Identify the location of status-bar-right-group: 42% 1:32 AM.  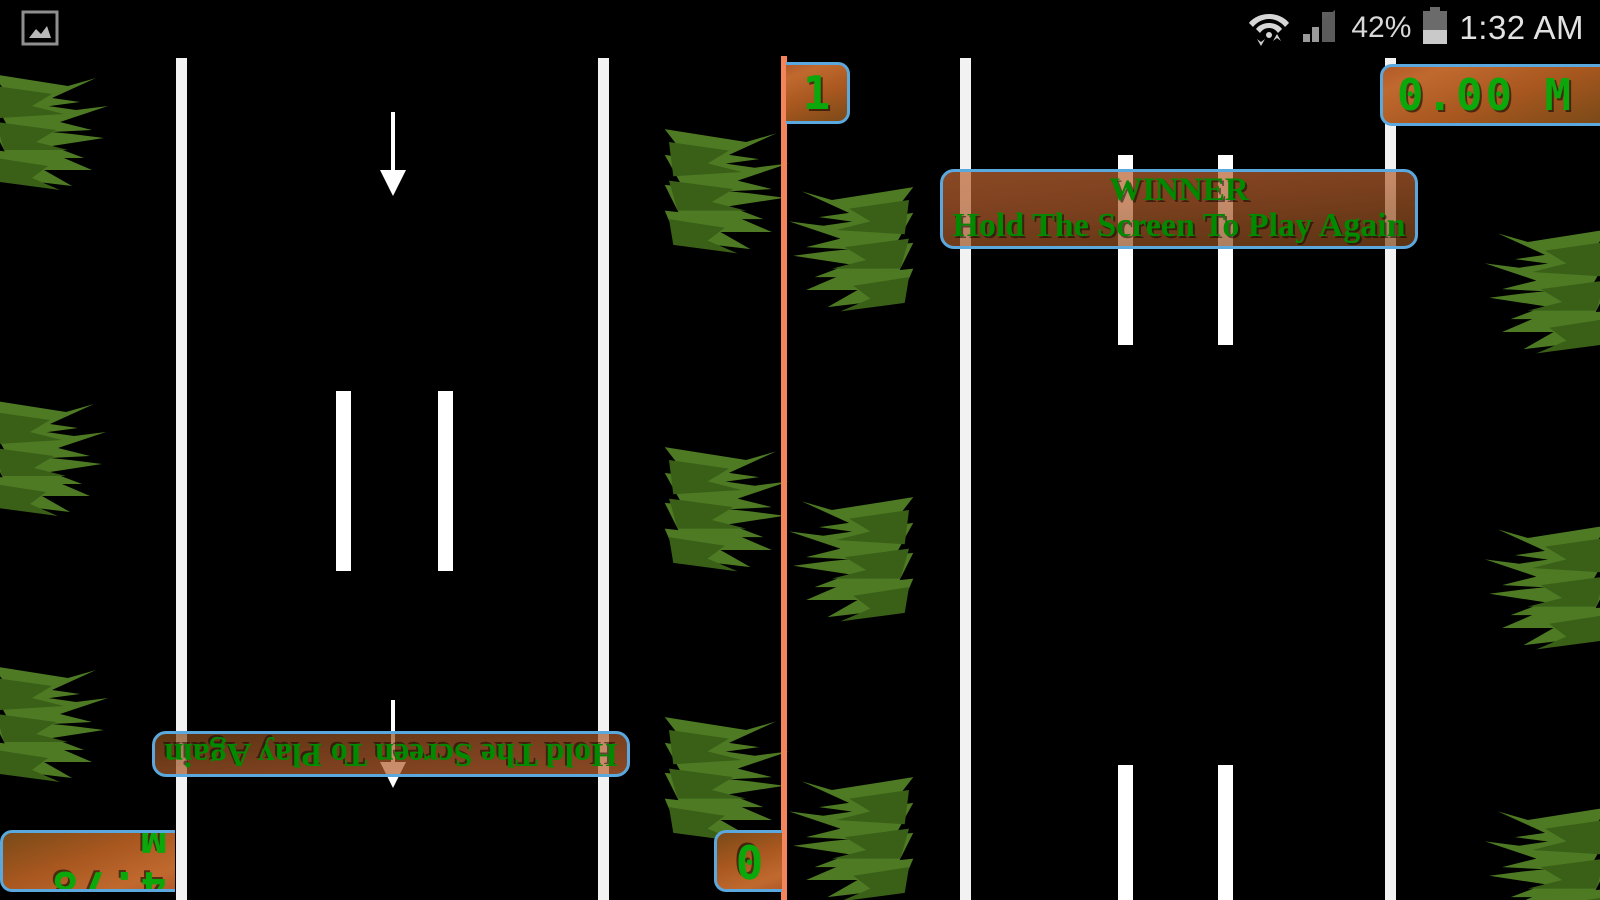
(1415, 28).